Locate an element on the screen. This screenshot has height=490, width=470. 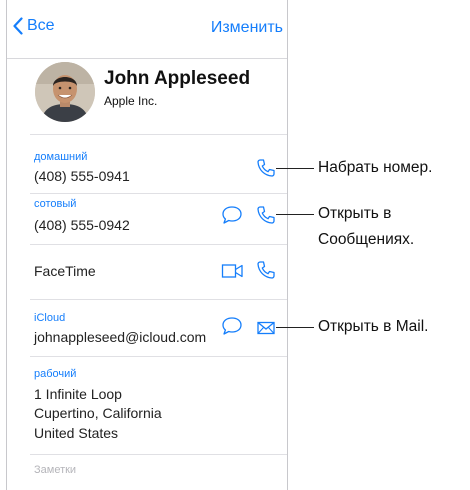
back-button: Все is located at coordinates (34, 26).